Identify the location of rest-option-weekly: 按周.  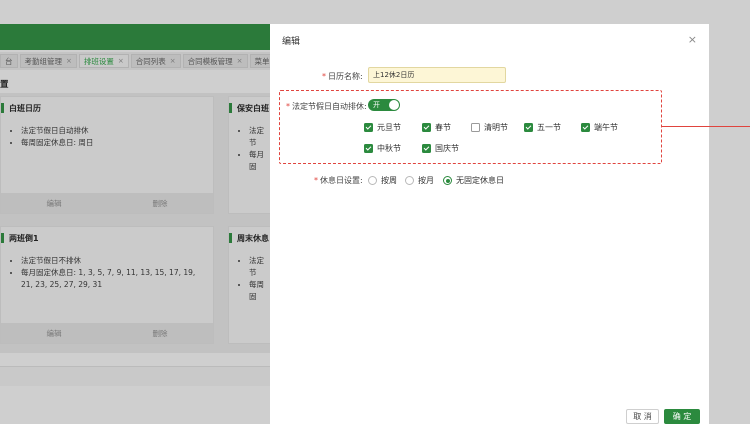
(382, 180).